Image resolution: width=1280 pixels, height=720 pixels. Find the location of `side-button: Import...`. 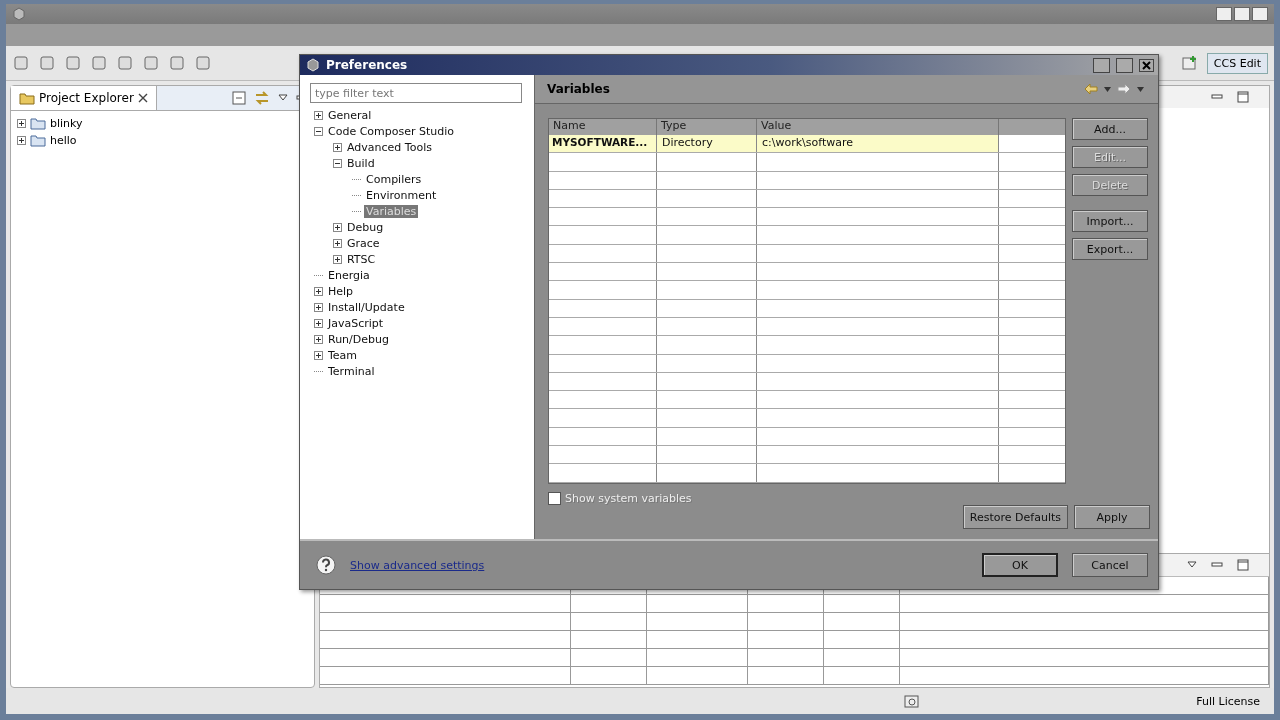

side-button: Import... is located at coordinates (1110, 221).